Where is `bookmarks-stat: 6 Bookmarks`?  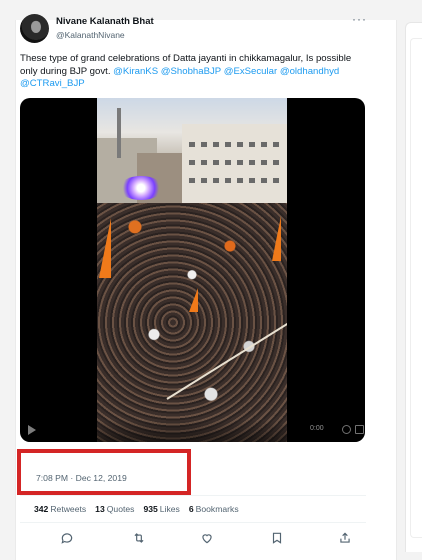
bookmarks-stat: 6 Bookmarks is located at coordinates (214, 509).